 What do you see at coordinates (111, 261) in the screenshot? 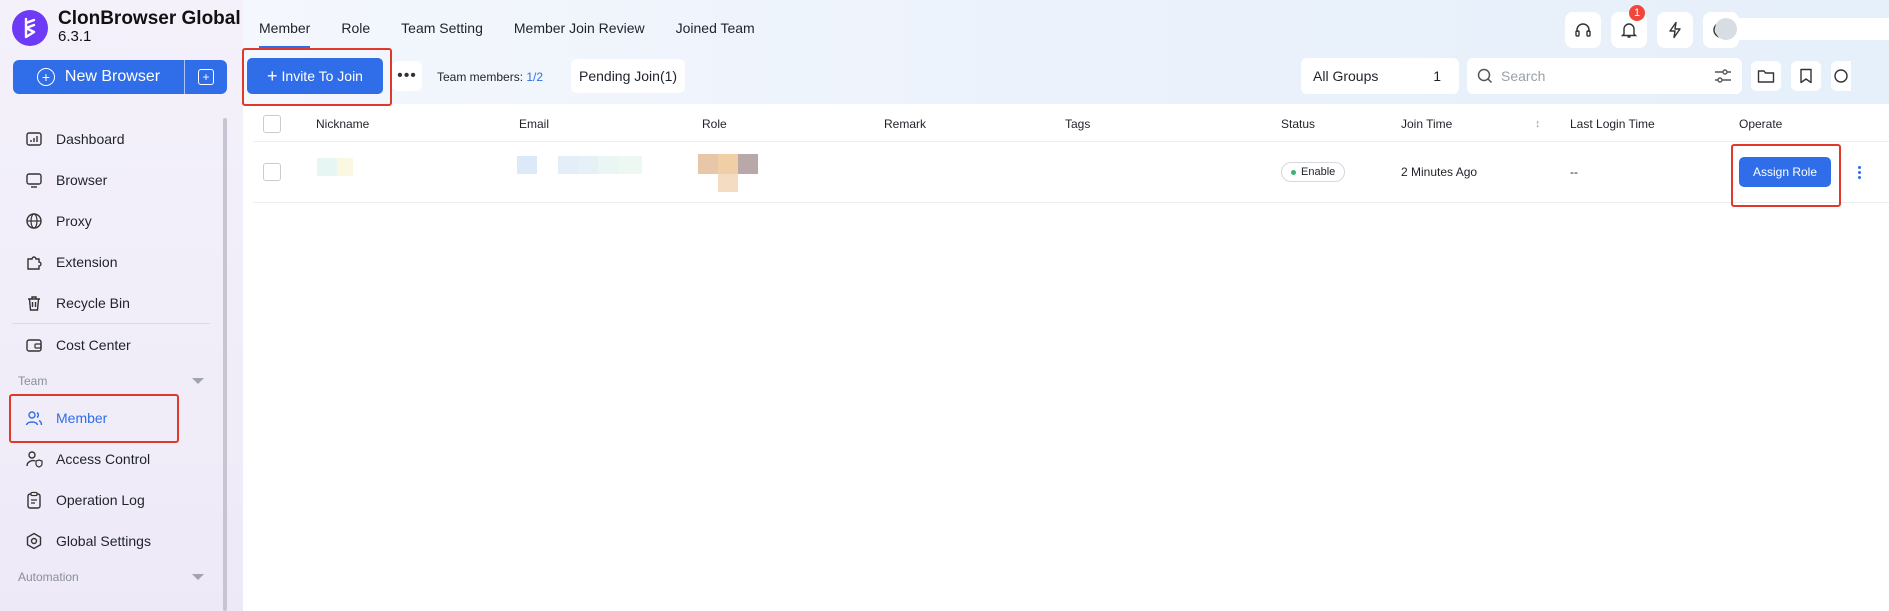
I see `sidebar-item-extension: Extension` at bounding box center [111, 261].